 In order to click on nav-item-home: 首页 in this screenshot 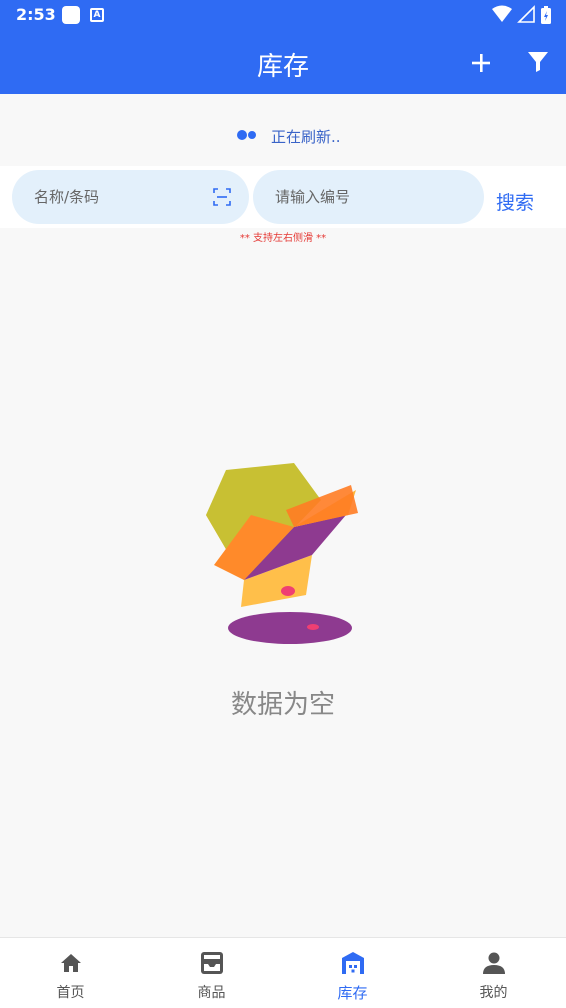, I will do `click(70, 973)`.